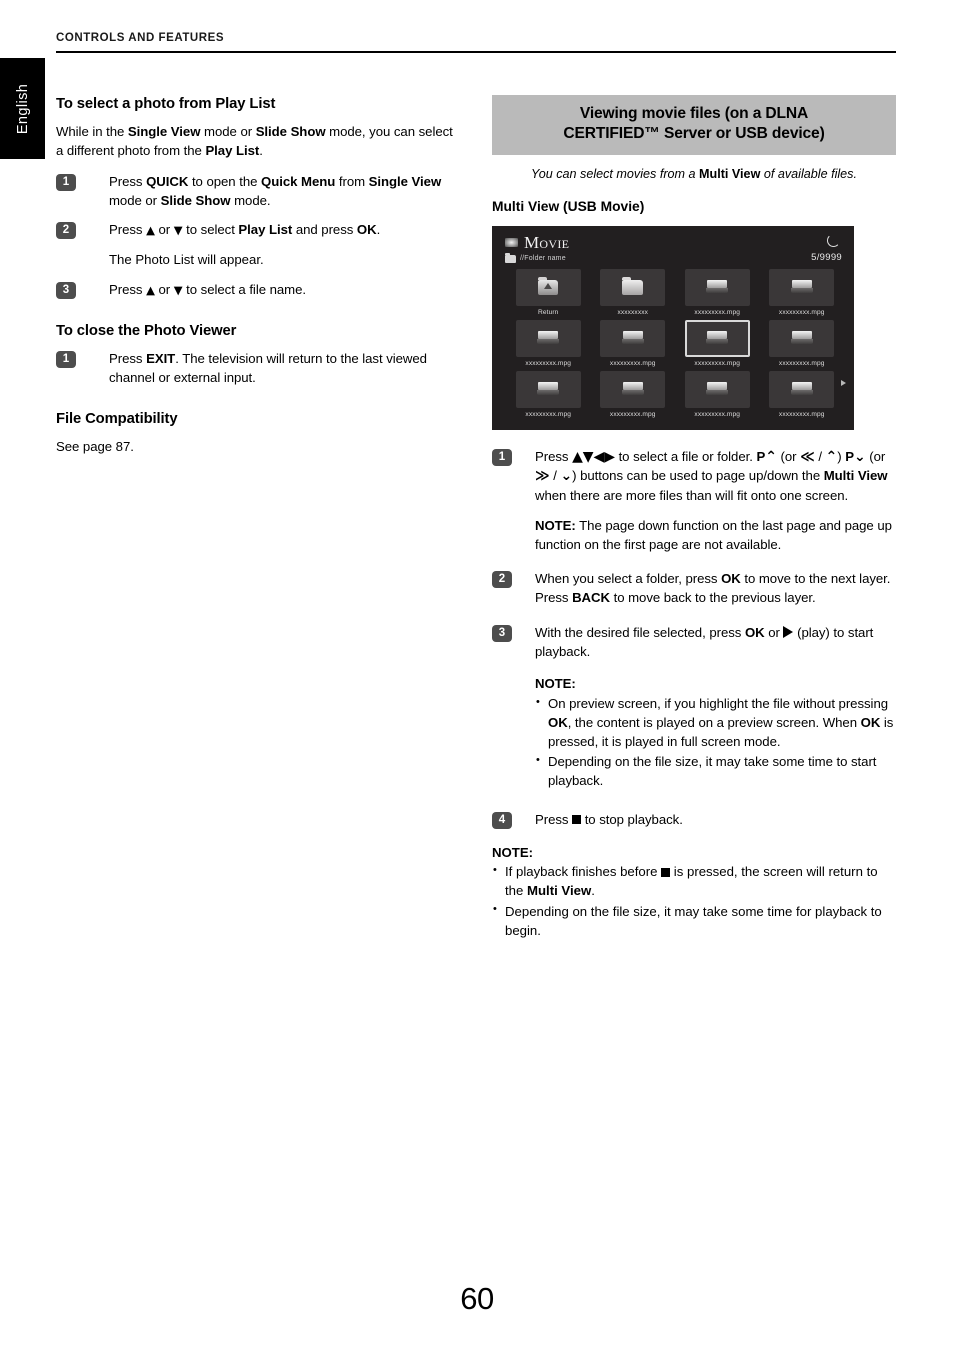 The image size is (954, 1352). I want to click on heading-file-compatibility: File Compatibility, so click(117, 418).